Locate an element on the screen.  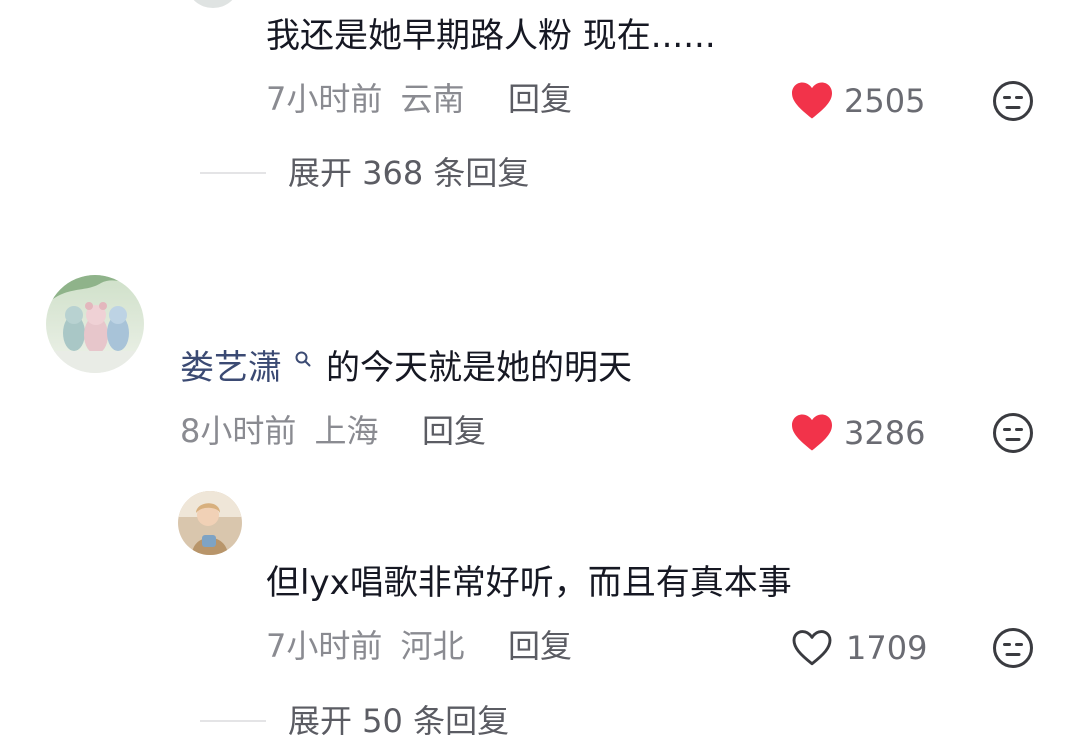
expand-replies-button: 展开 50 条回复 is located at coordinates (398, 721).